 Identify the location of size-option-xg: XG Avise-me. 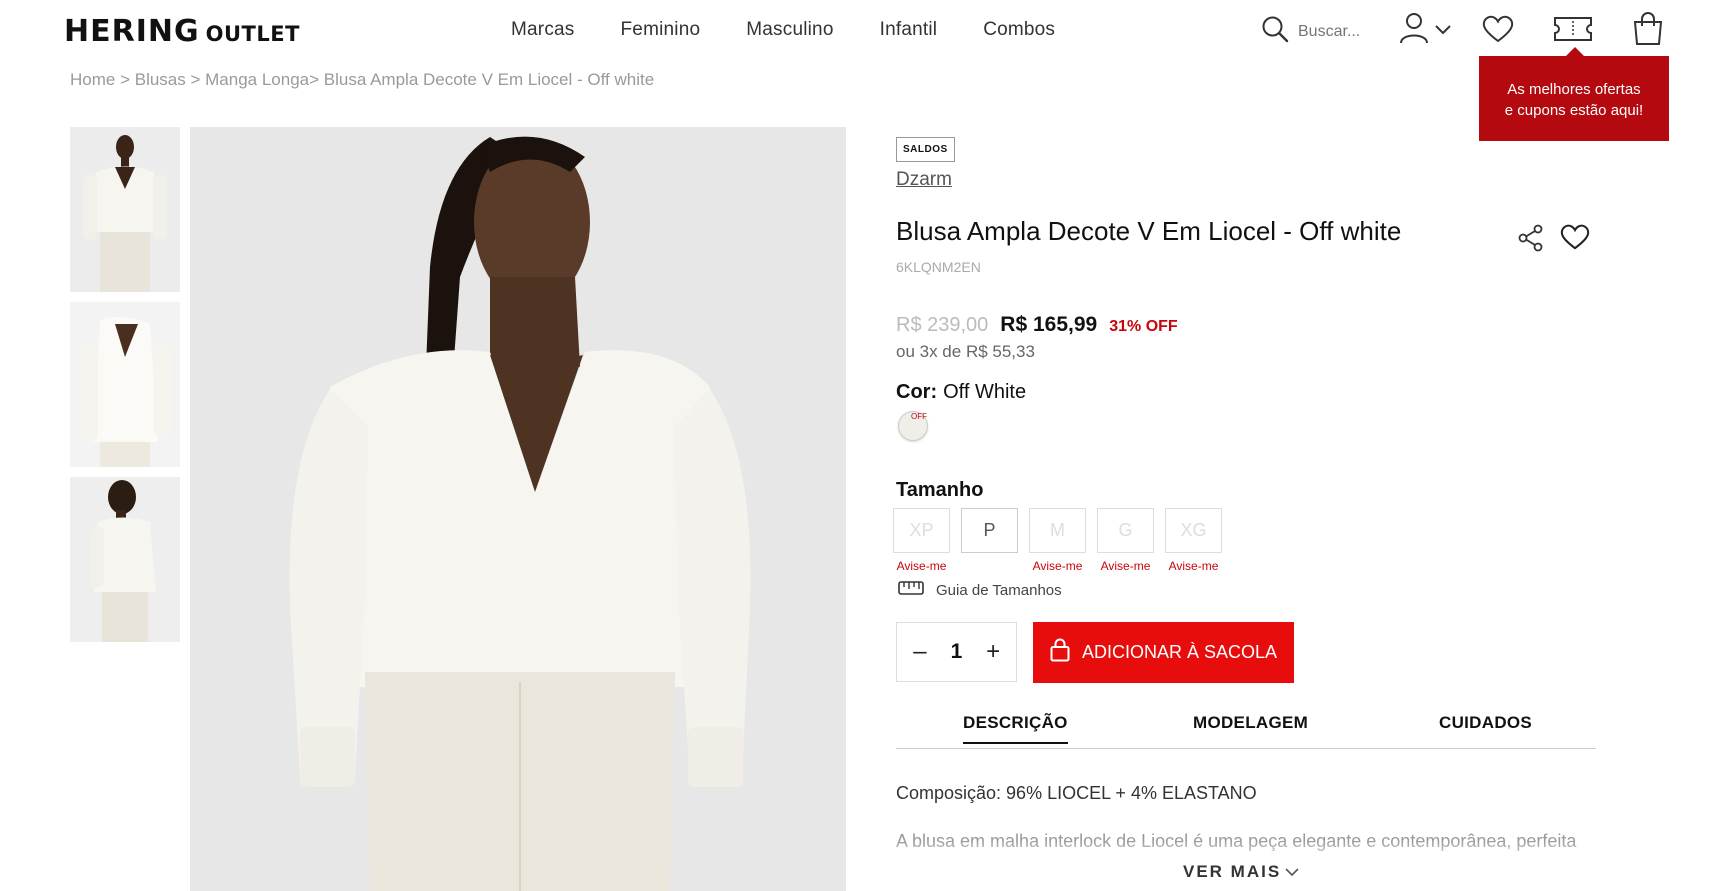
(1193, 540).